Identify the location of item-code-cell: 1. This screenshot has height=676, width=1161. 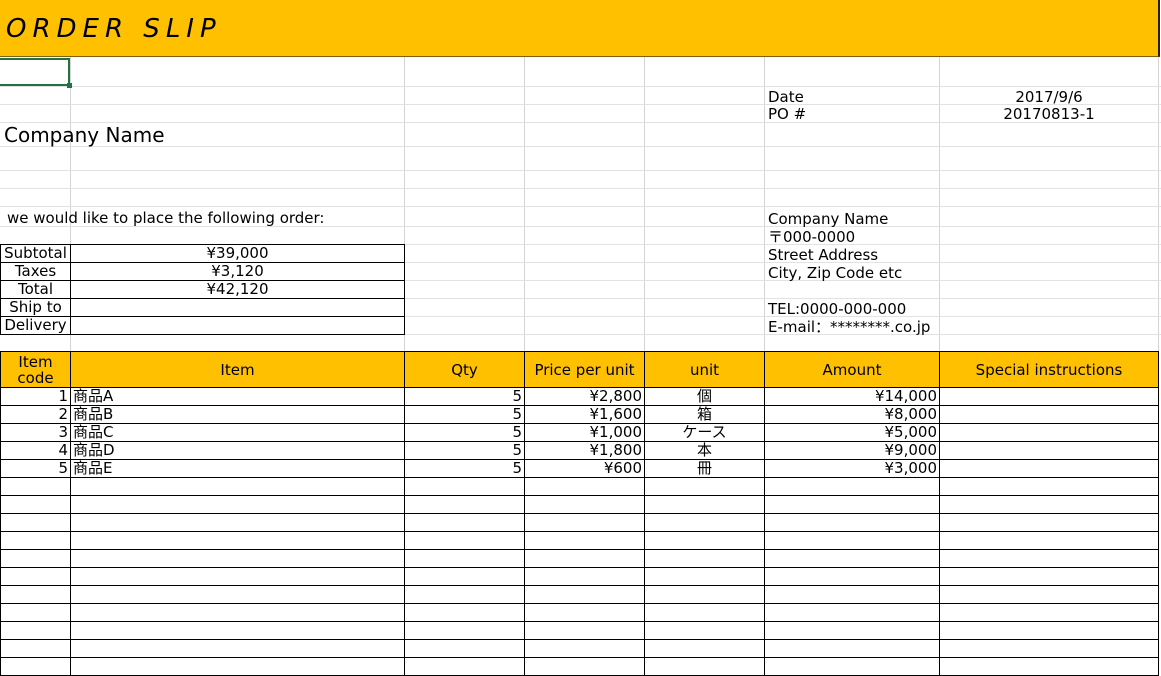
(35, 396).